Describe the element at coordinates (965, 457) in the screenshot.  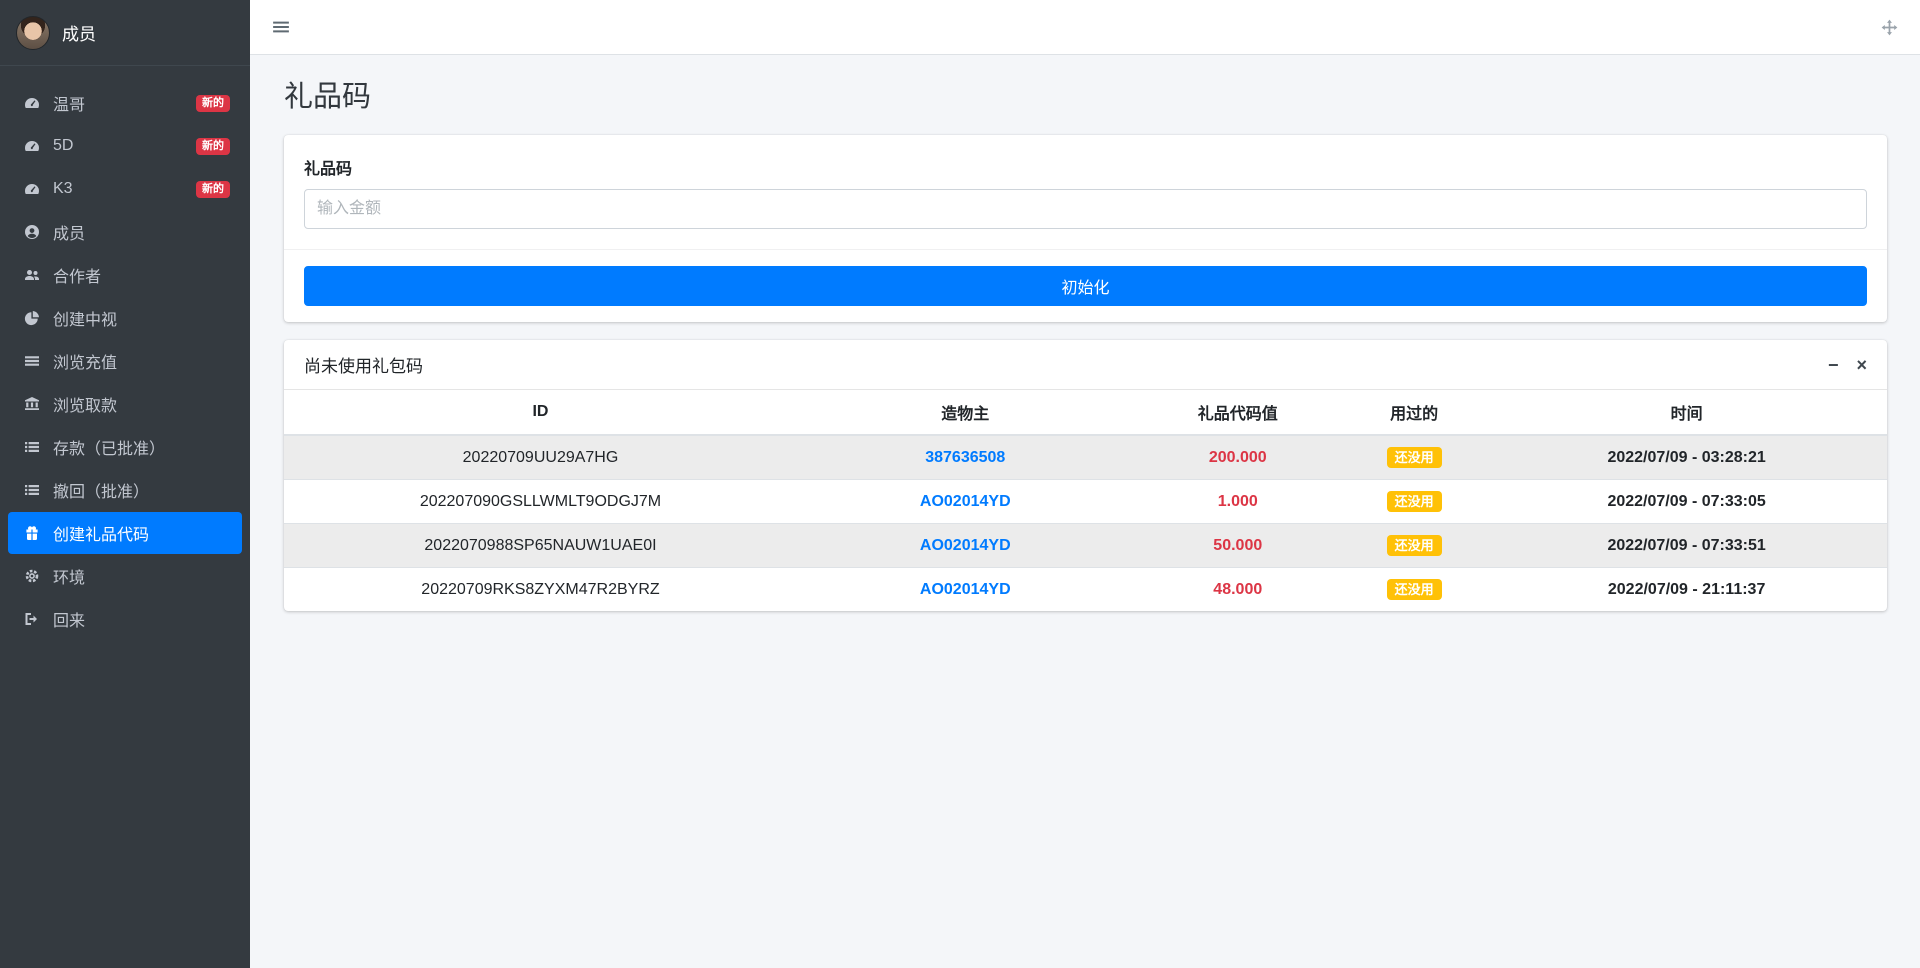
I see `cell-creator-link: 387636508` at that location.